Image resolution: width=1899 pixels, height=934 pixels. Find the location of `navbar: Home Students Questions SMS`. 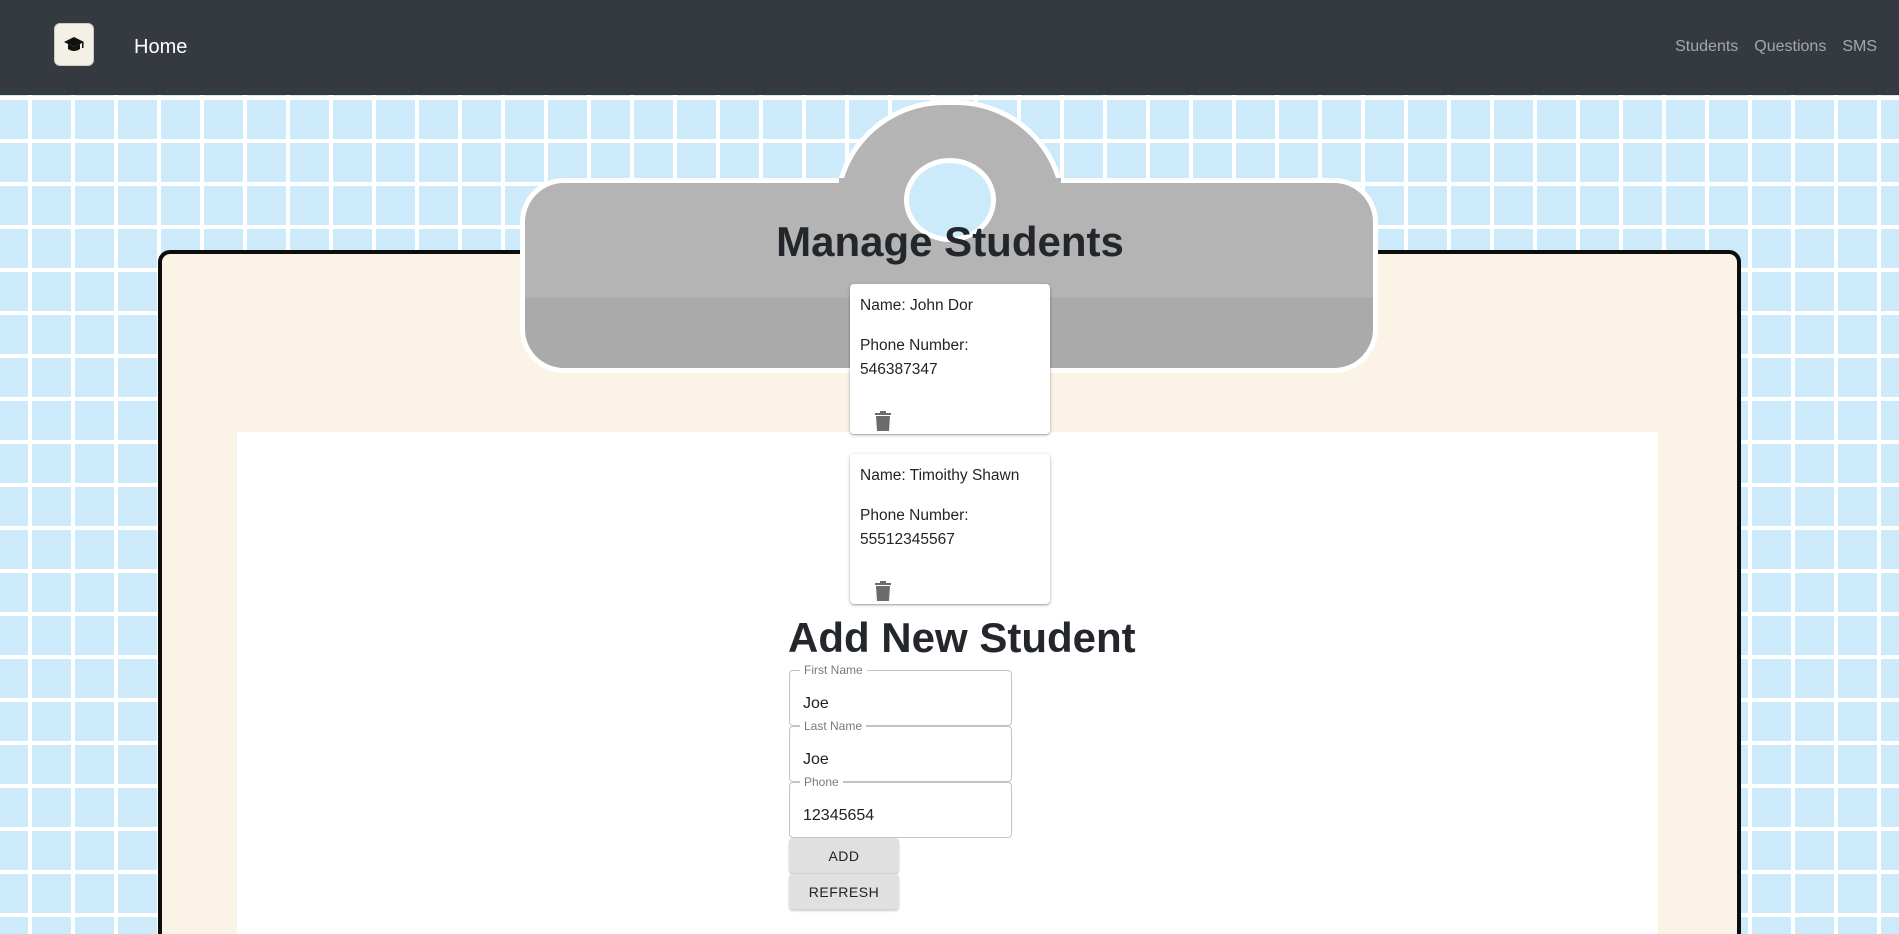

navbar: Home Students Questions SMS is located at coordinates (949, 47).